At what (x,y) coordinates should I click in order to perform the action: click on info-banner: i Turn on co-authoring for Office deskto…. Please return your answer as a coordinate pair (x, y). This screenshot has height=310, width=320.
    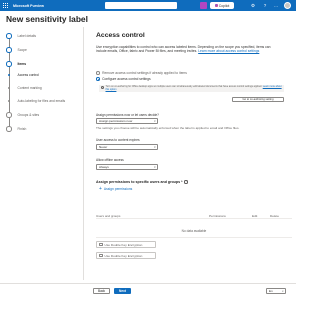
    Looking at the image, I should click on (191, 88).